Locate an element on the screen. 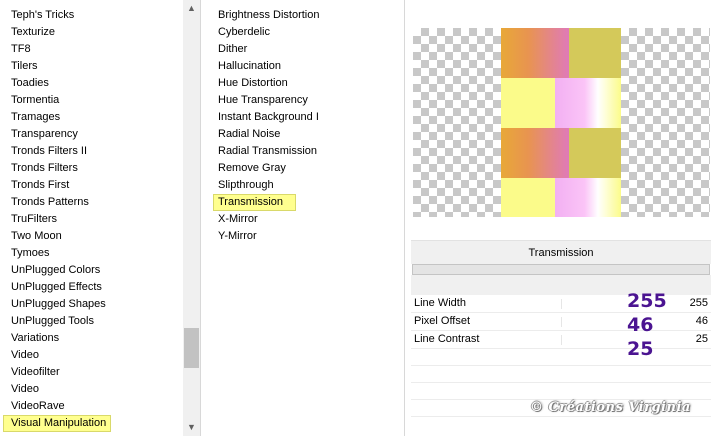  category-item: UnPlugged Colors is located at coordinates (91, 270).